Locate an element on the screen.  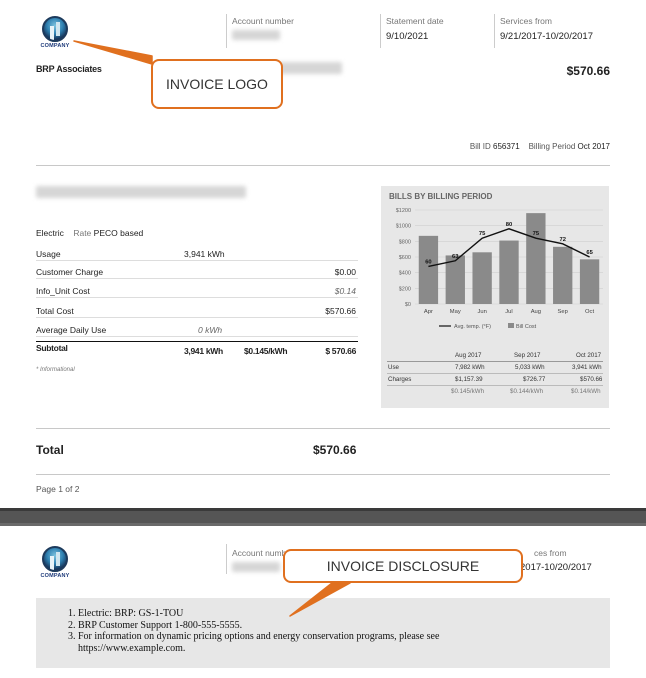
charges-value: $1,157.39 is located at coordinates (469, 379).